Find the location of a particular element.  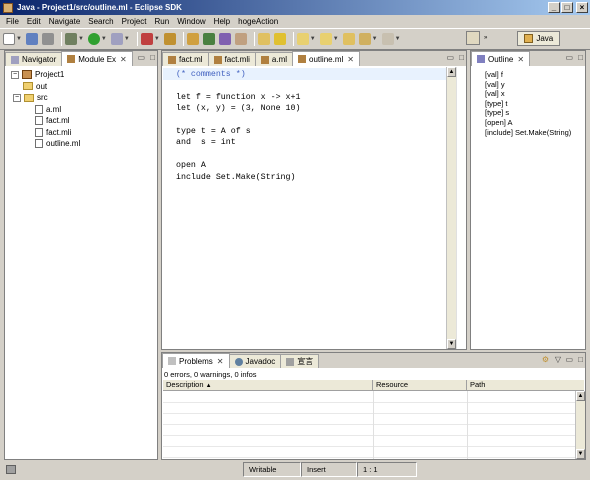

search-icon is located at coordinates (279, 39).